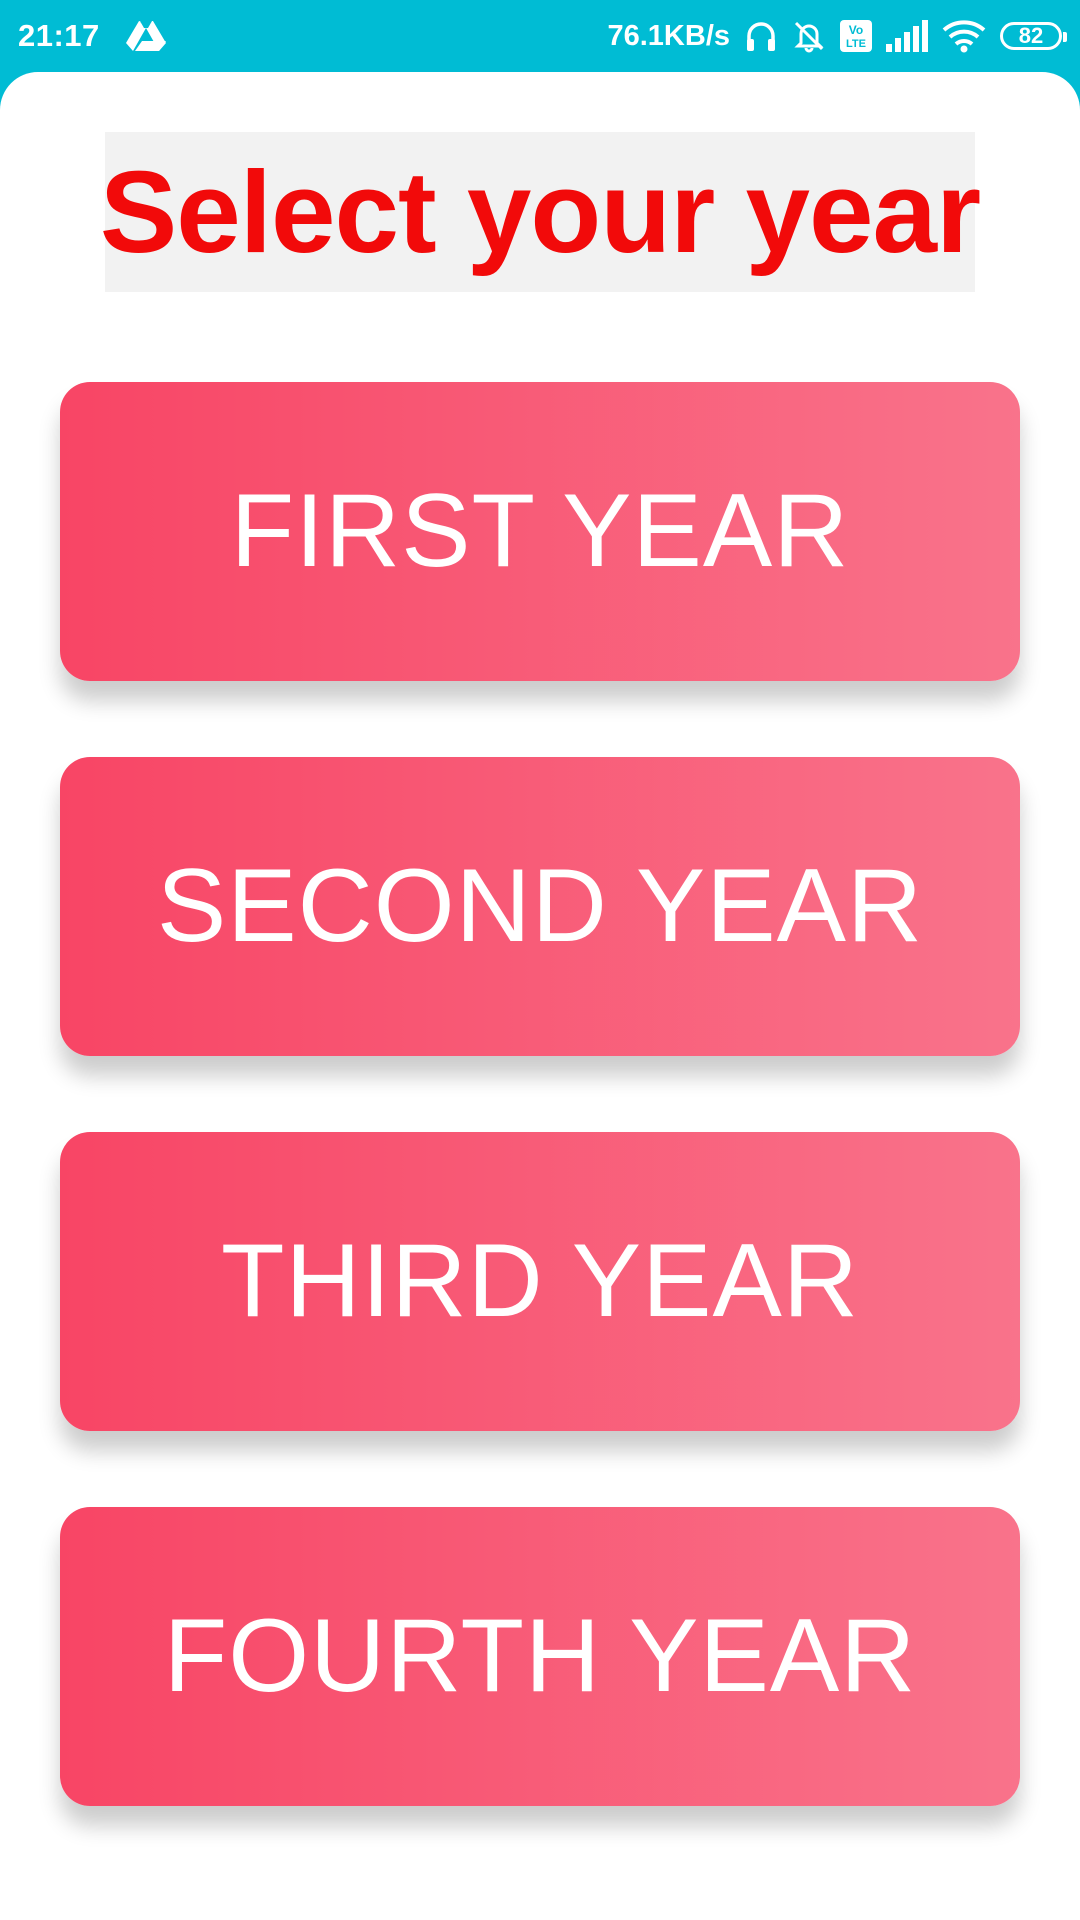 Image resolution: width=1080 pixels, height=1920 pixels. I want to click on status-bar-left: 21:17, so click(92, 36).